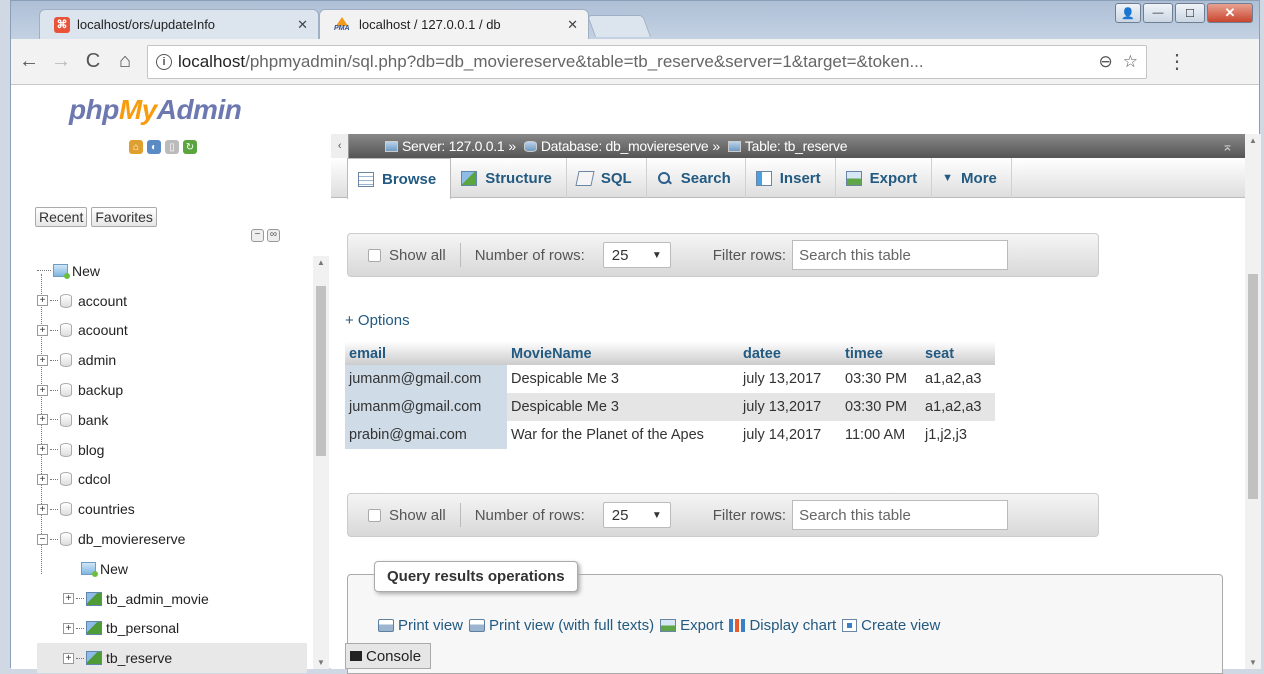 The width and height of the screenshot is (1264, 674). What do you see at coordinates (561, 625) in the screenshot?
I see `print-view-full-link: Print view (with full texts)` at bounding box center [561, 625].